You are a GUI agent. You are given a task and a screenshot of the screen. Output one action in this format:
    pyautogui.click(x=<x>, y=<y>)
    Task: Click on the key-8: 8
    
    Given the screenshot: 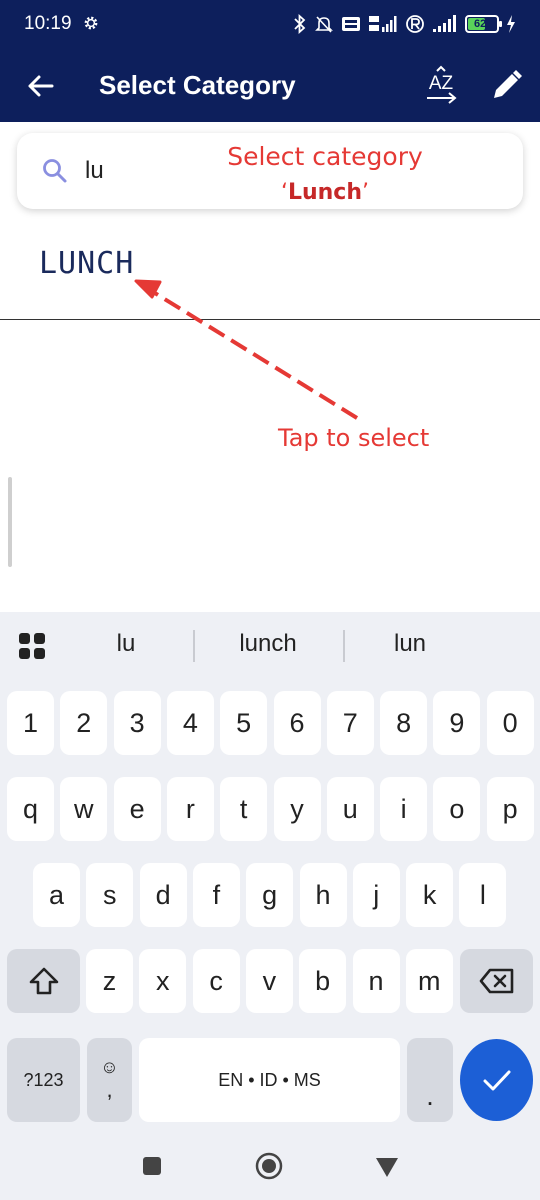 What is the action you would take?
    pyautogui.click(x=404, y=723)
    